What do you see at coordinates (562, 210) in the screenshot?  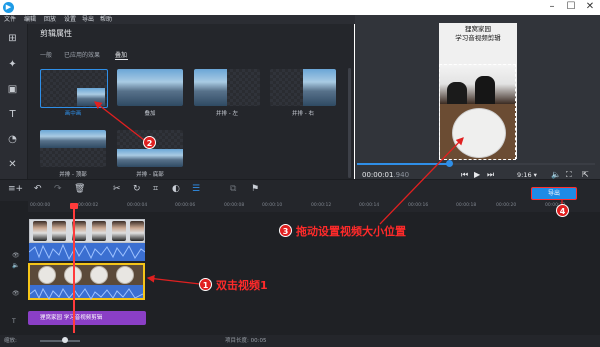 I see `step-badge-4: 4` at bounding box center [562, 210].